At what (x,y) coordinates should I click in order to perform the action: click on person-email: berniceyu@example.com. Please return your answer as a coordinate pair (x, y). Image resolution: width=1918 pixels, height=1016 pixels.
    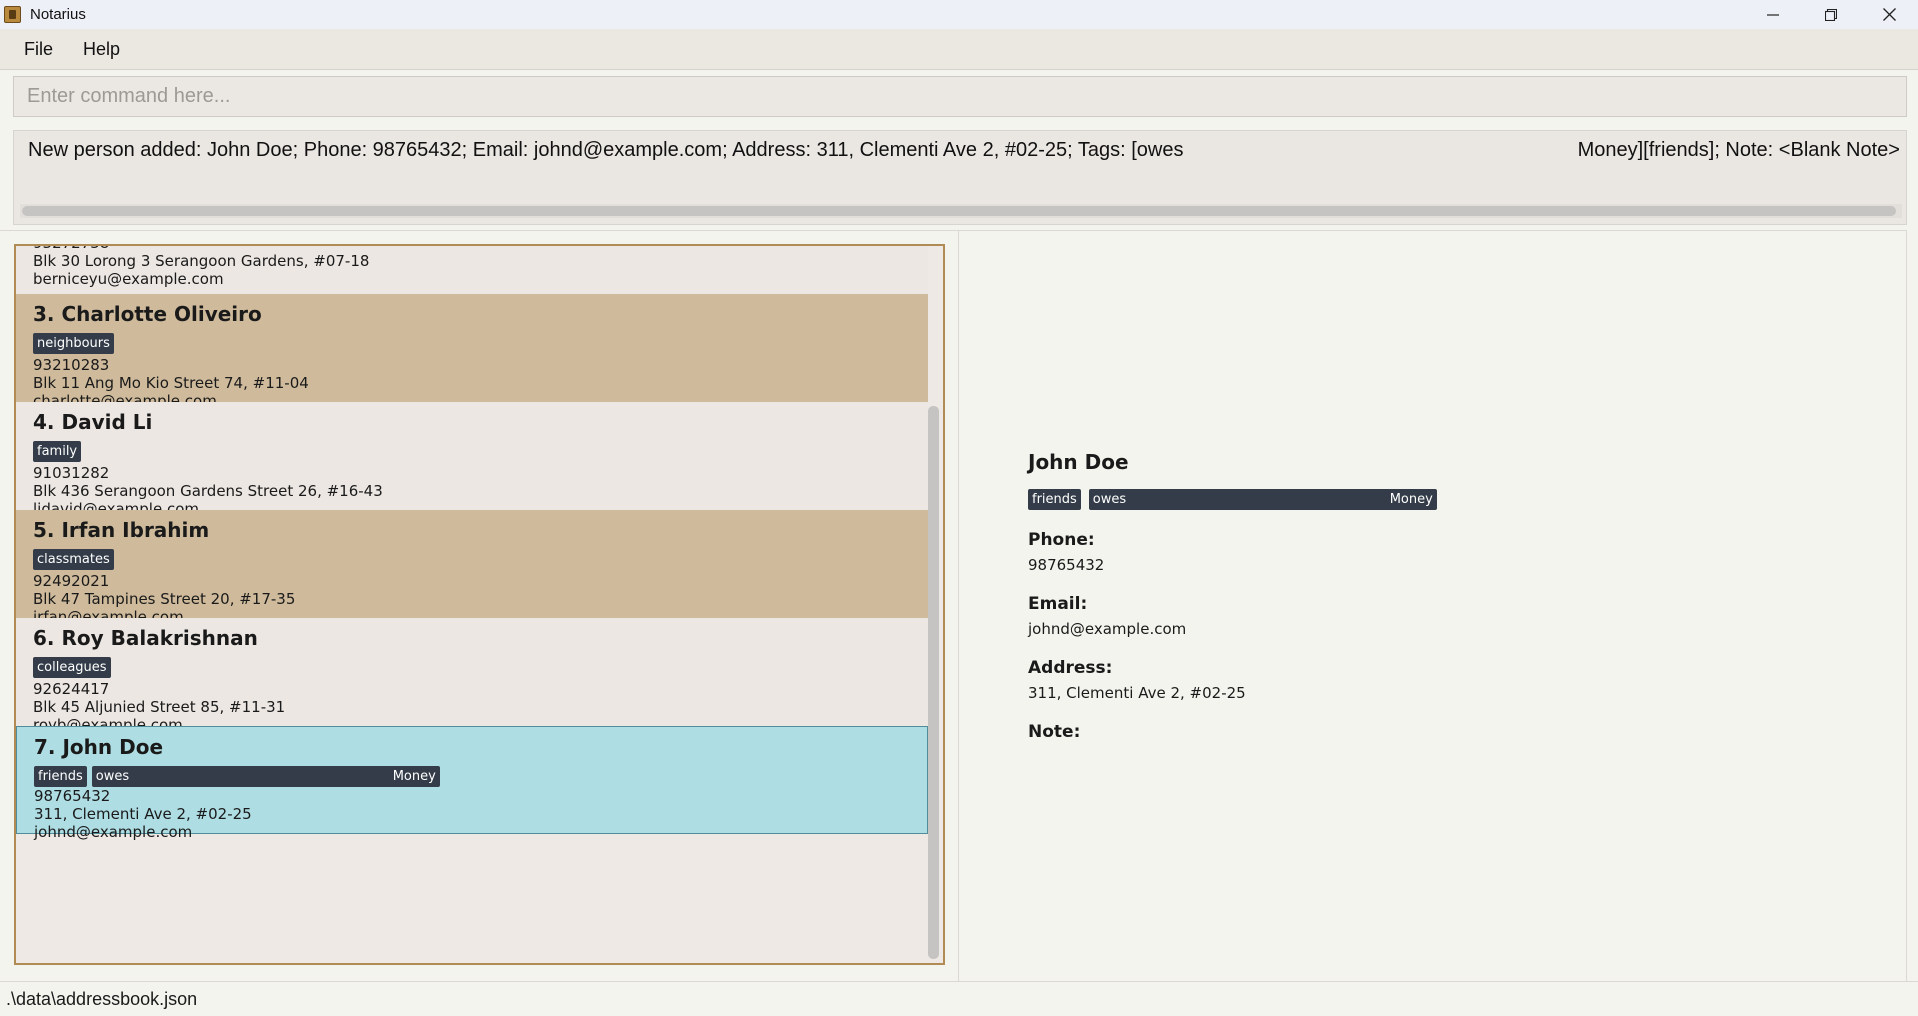
    Looking at the image, I should click on (128, 279).